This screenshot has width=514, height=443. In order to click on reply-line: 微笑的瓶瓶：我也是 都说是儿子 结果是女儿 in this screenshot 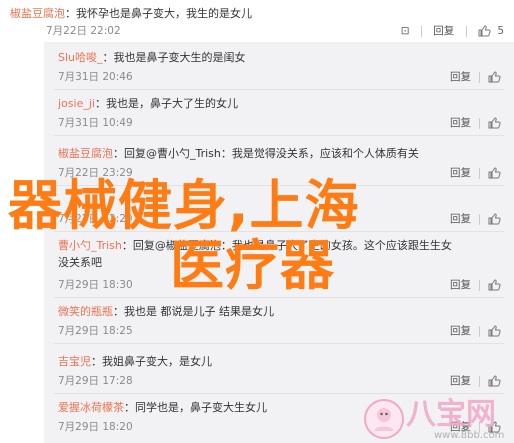, I will do `click(166, 312)`.